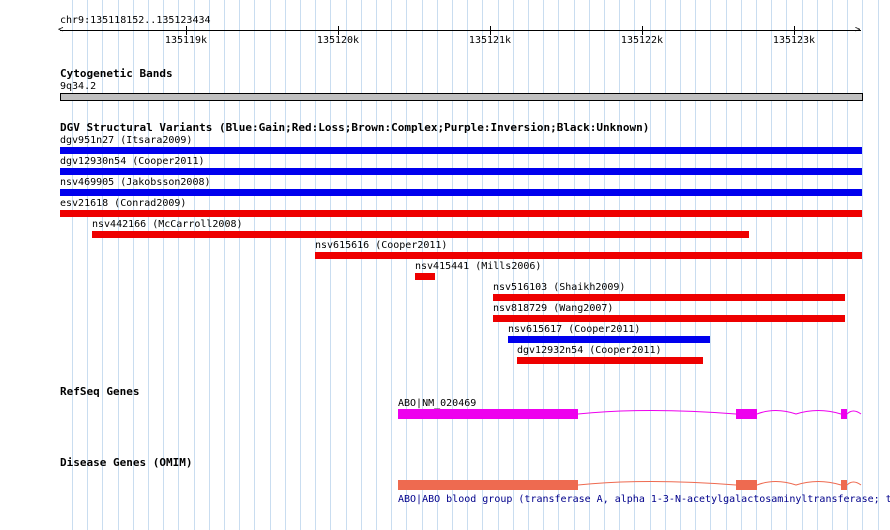 This screenshot has height=530, width=890. I want to click on ruler-tick-label: 135119k, so click(186, 40).